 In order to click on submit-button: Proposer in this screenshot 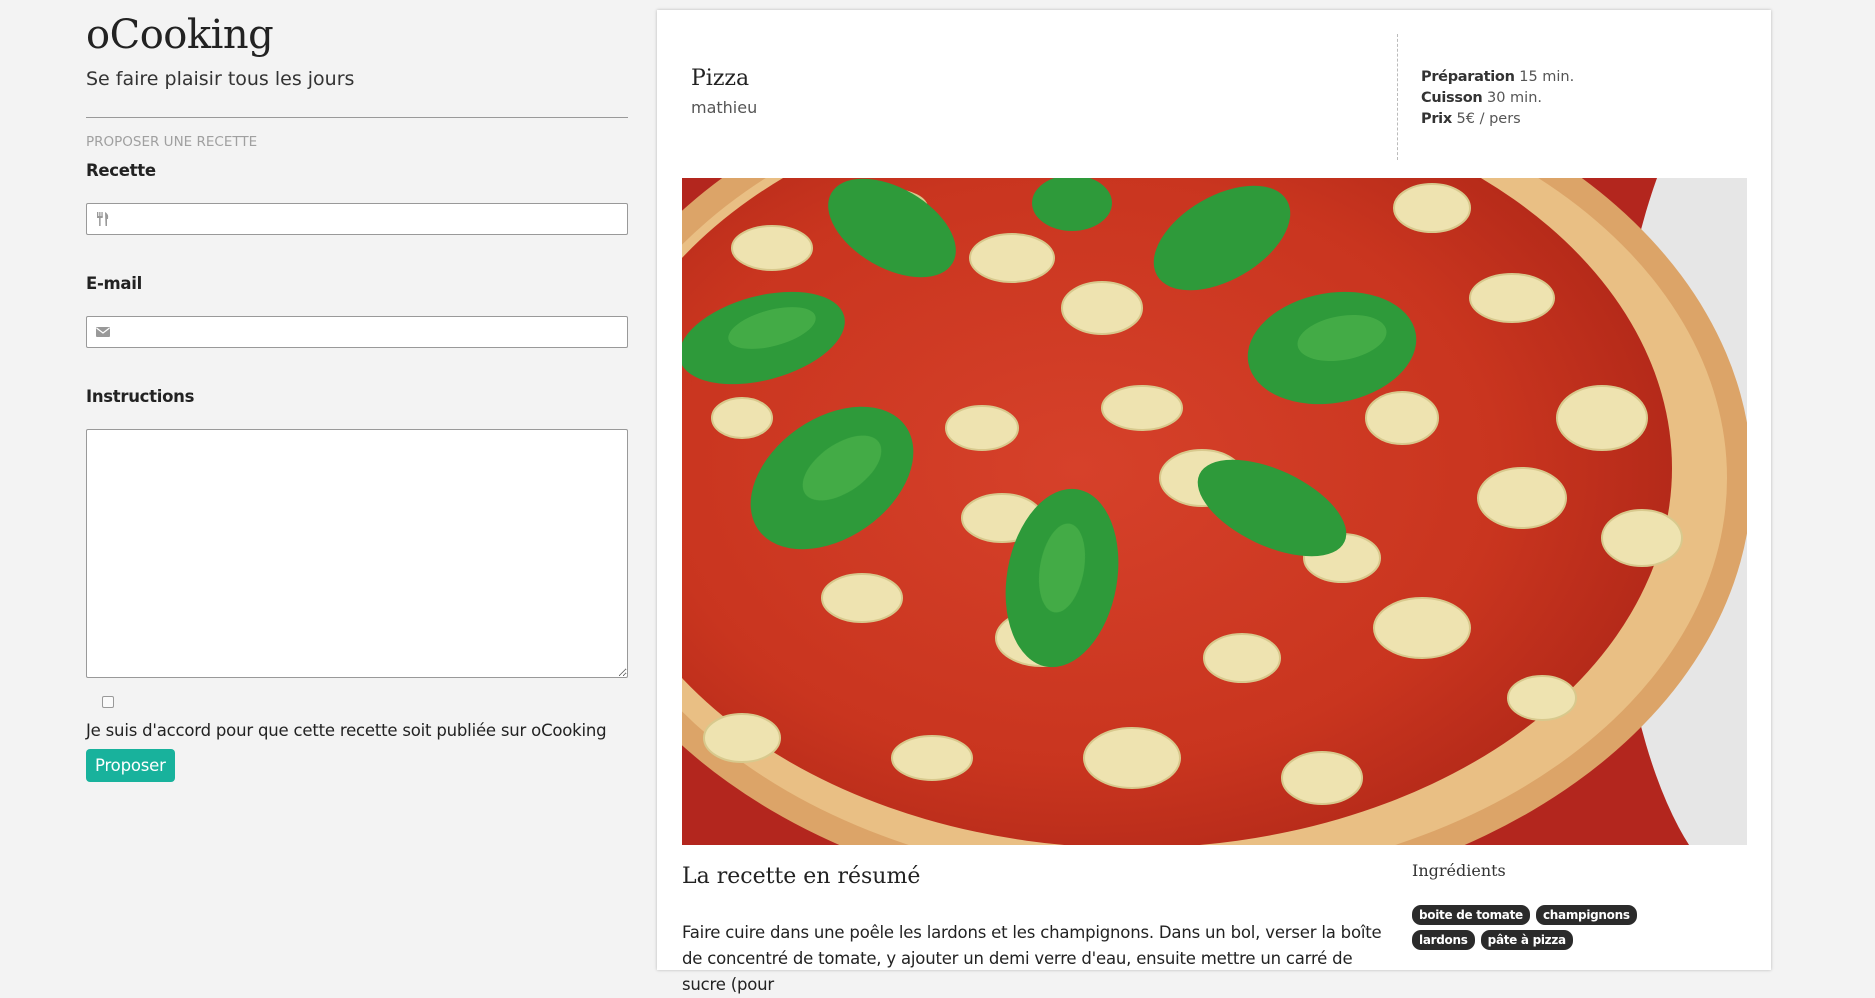, I will do `click(130, 765)`.